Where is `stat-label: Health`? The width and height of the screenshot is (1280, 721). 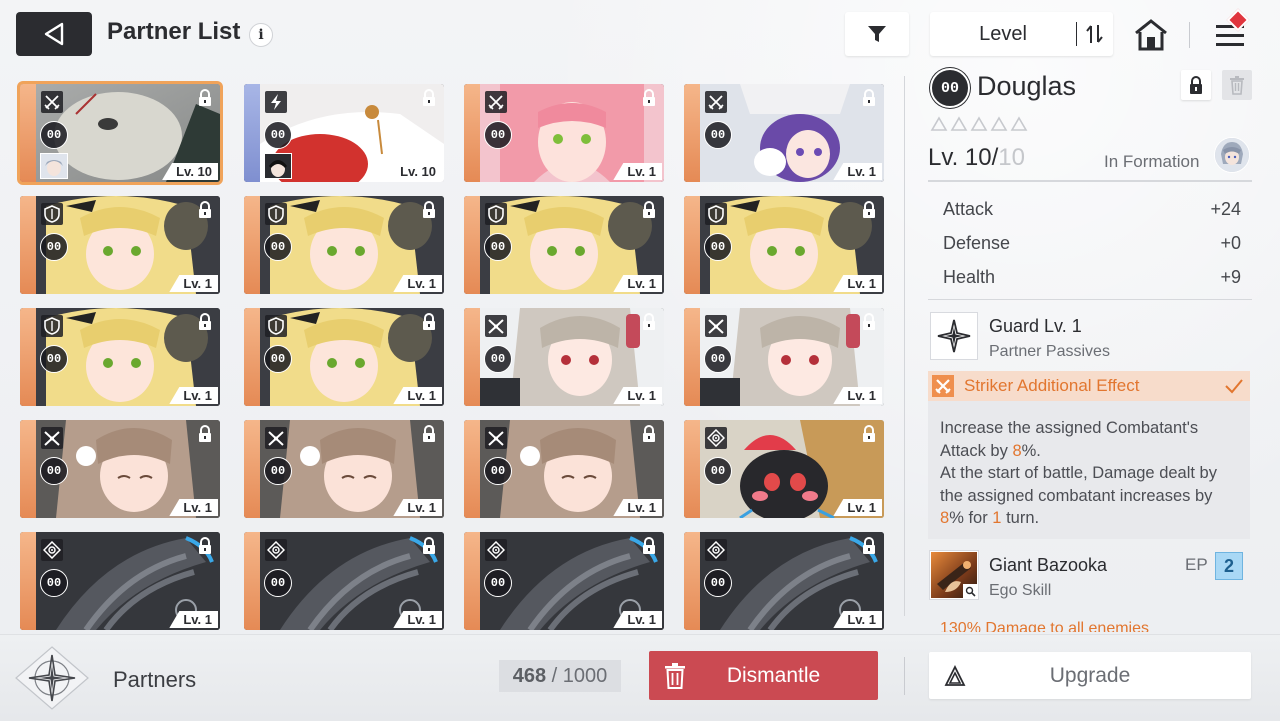 stat-label: Health is located at coordinates (969, 277).